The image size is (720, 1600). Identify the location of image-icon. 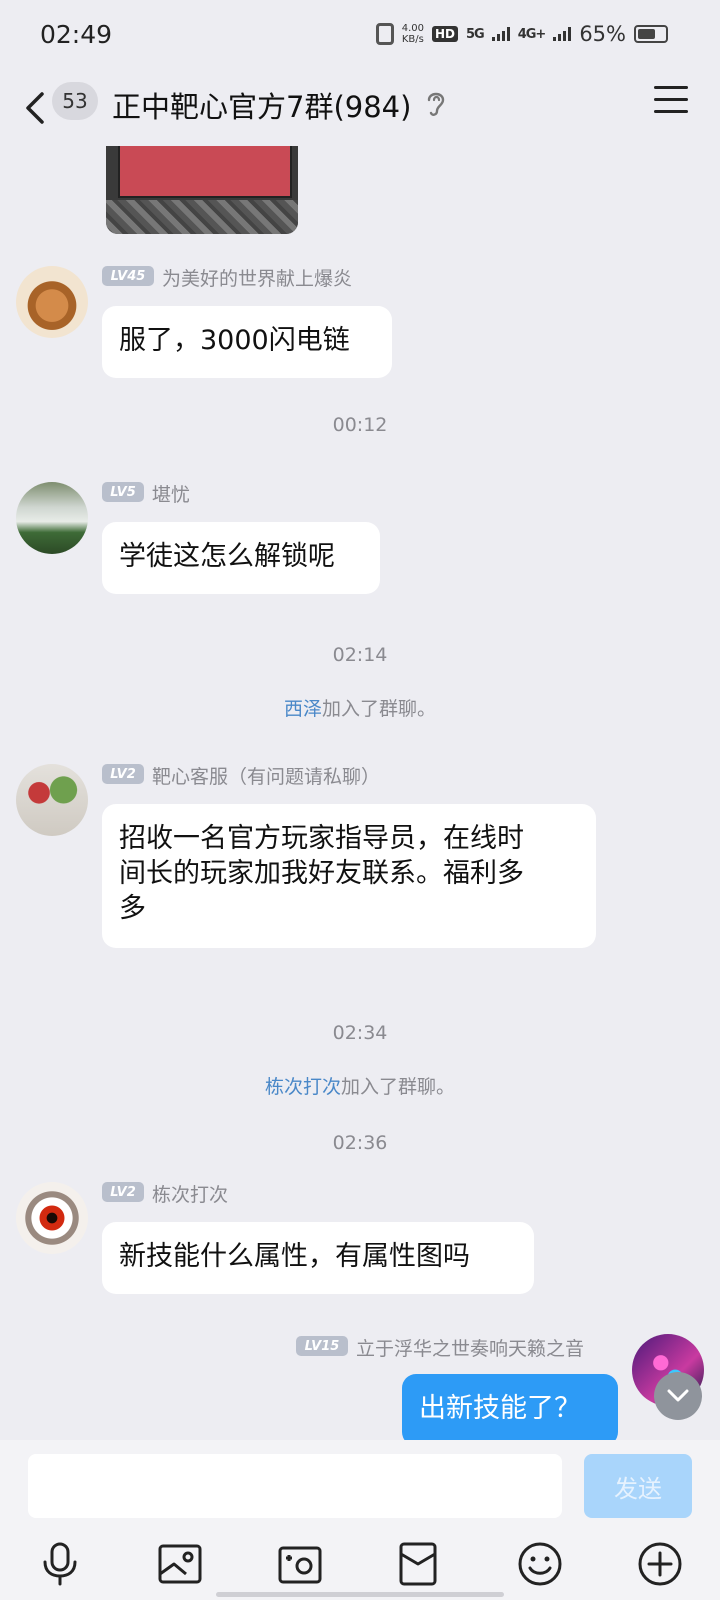
(180, 1564).